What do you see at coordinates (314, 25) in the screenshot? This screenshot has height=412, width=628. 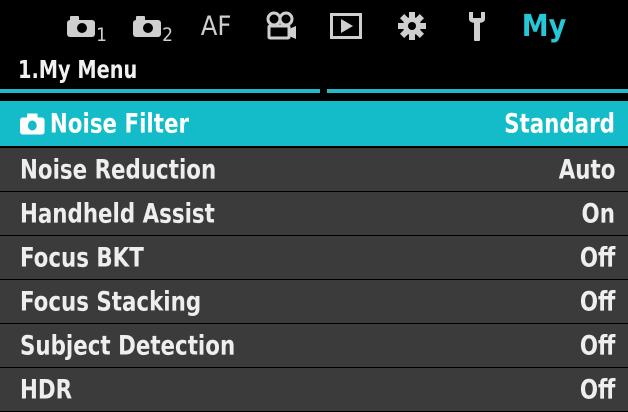 I see `menu-tab-bar: 1 2 AF My` at bounding box center [314, 25].